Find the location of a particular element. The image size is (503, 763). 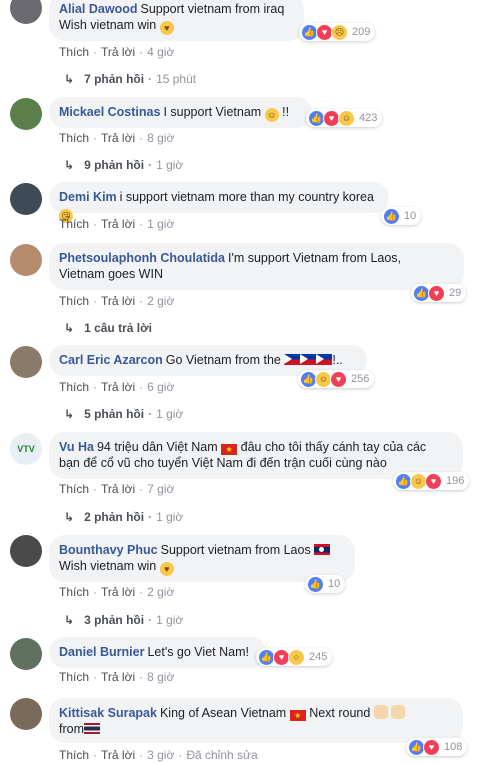

timestamp: 4 giờ is located at coordinates (160, 52).